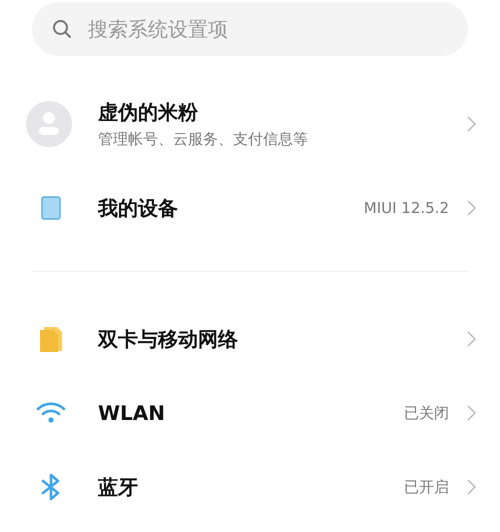 The height and width of the screenshot is (532, 500). I want to click on avatar-icon, so click(49, 124).